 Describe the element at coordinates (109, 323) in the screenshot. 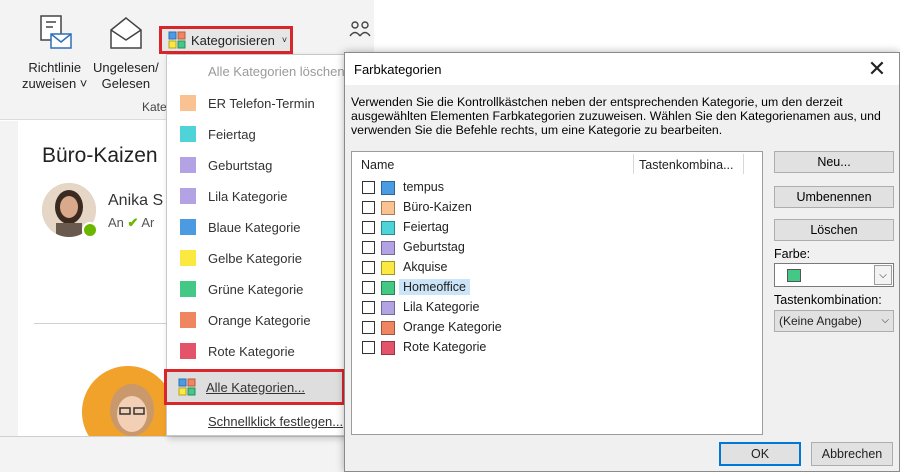

I see `divider` at that location.